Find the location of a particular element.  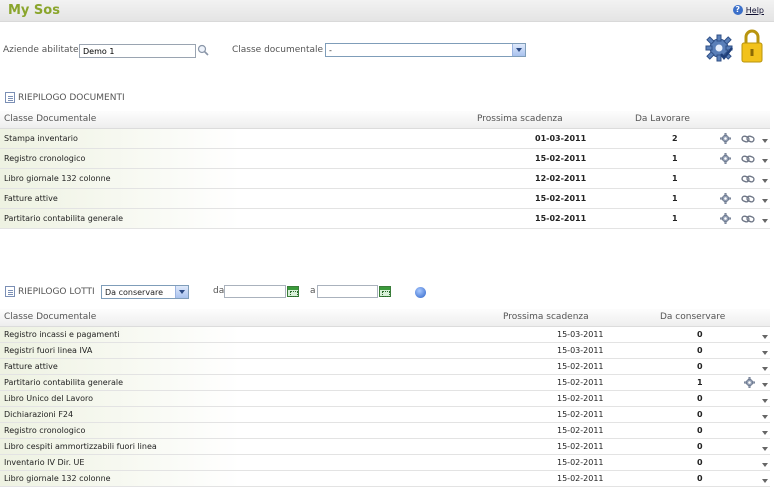

settings-gear-icon is located at coordinates (720, 49).